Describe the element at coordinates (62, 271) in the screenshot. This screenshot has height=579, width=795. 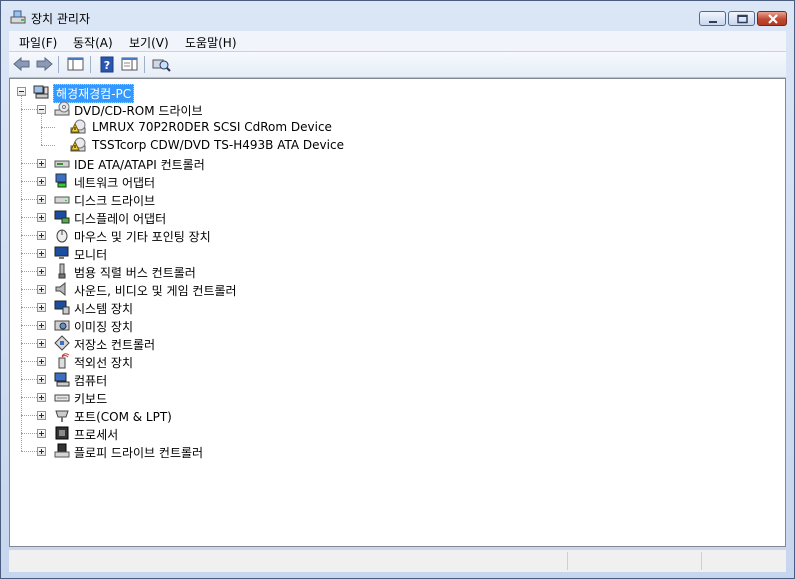
I see `usb-controller-icon` at that location.